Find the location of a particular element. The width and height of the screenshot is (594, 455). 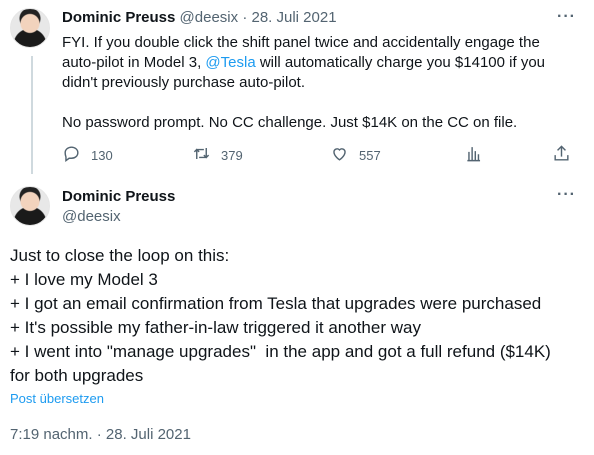

retweet-icon is located at coordinates (201, 155).